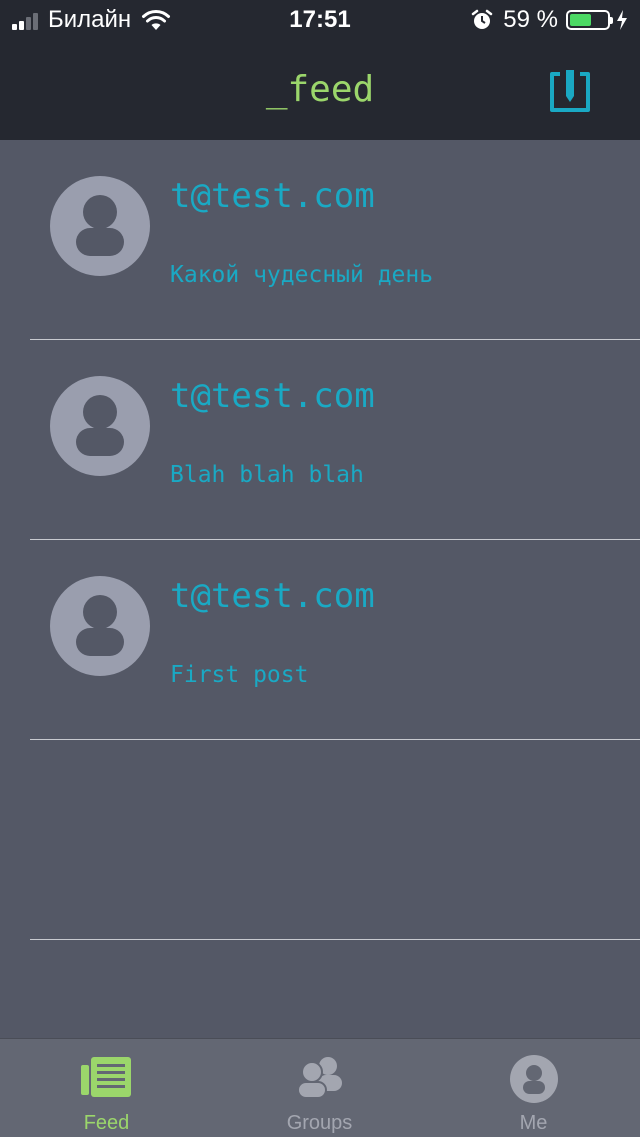  I want to click on group-icon, so click(319, 1078).